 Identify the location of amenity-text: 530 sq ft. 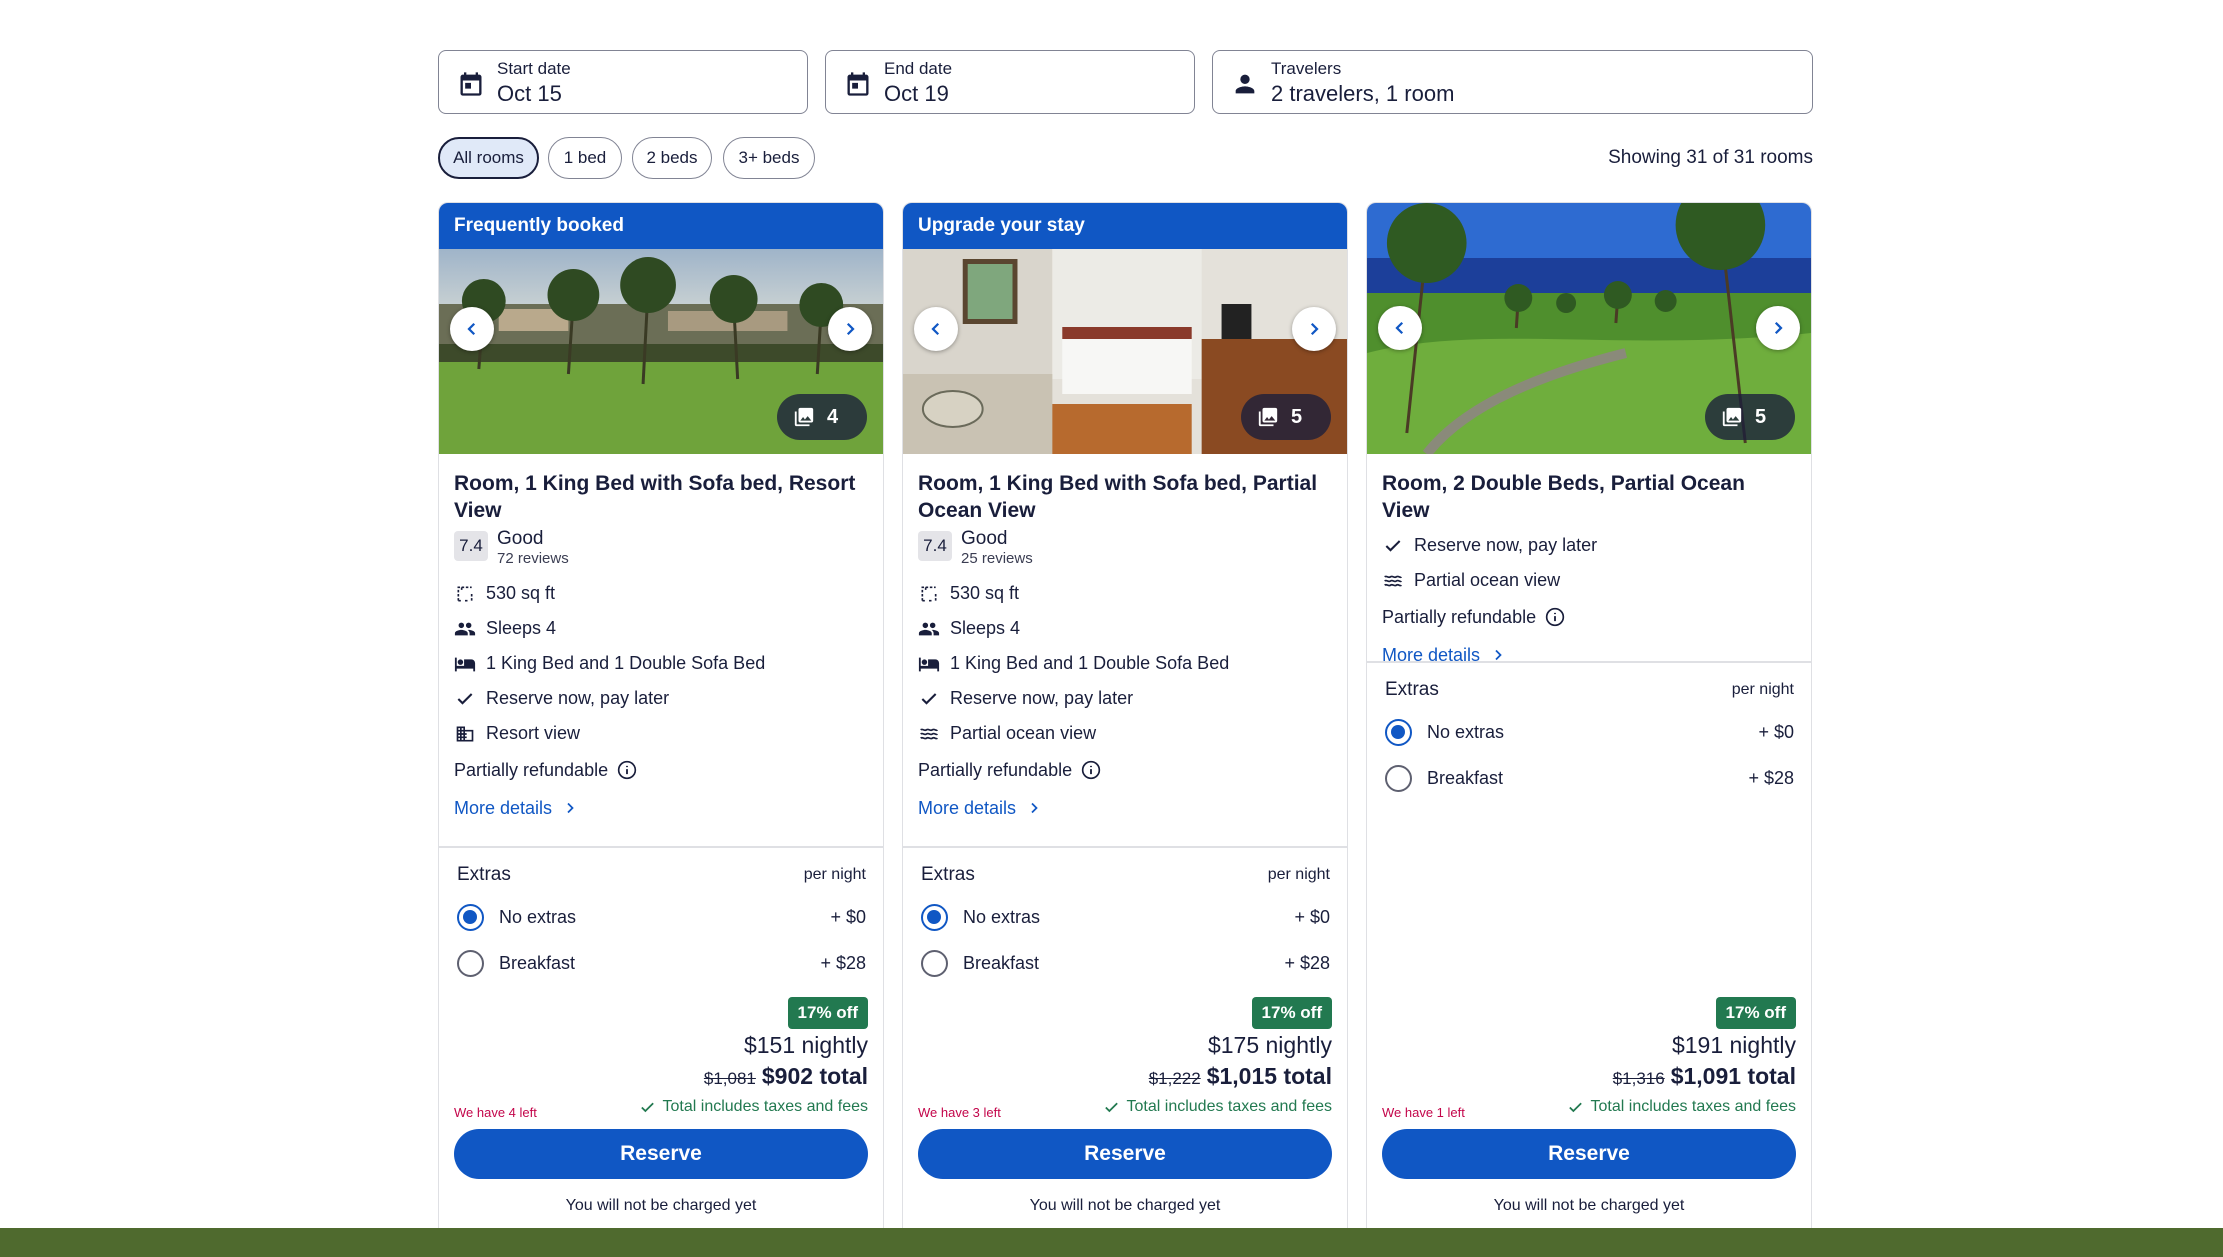
(985, 593).